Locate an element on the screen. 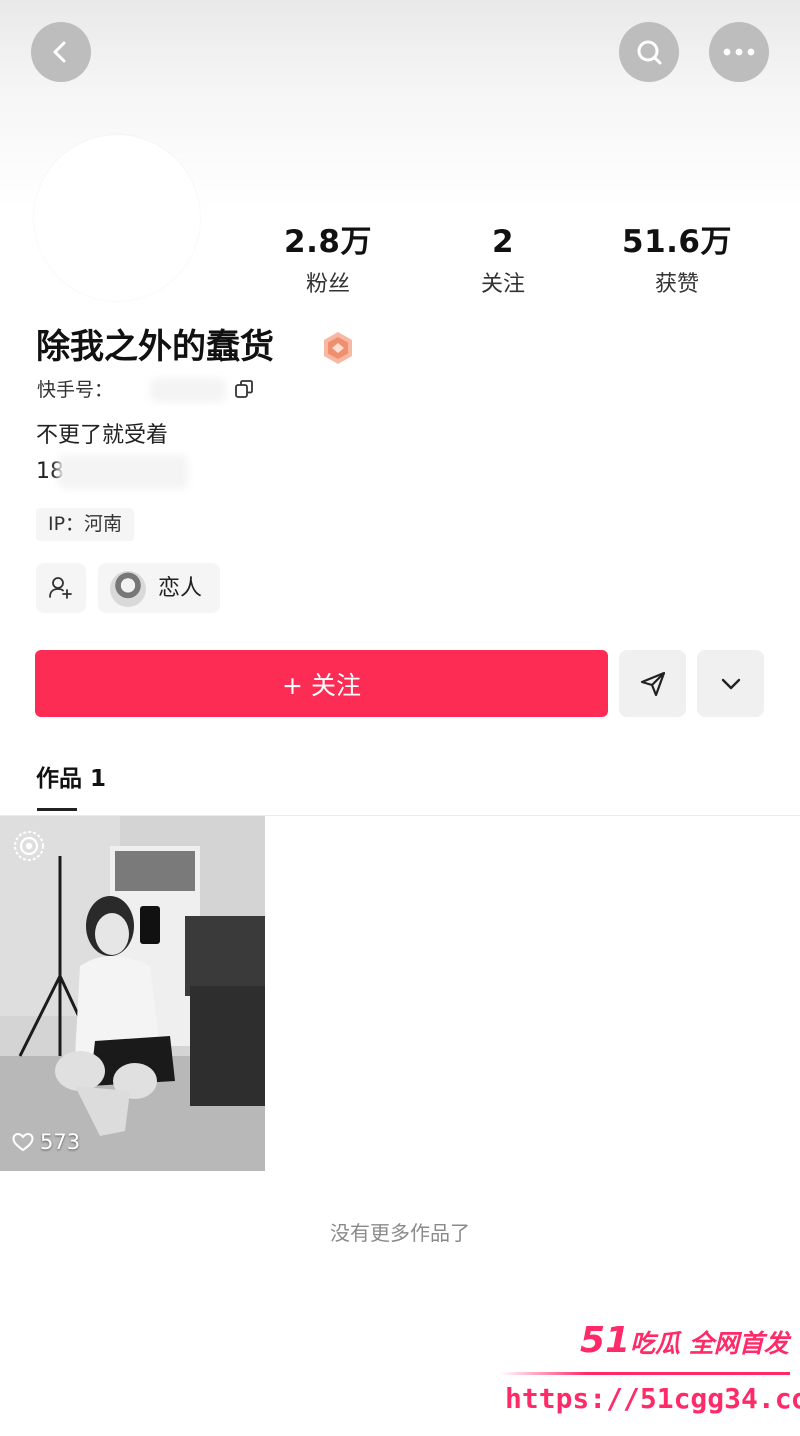 The width and height of the screenshot is (800, 1436). watermark-brand-sub: 吃瓜 全网首发 is located at coordinates (709, 1343).